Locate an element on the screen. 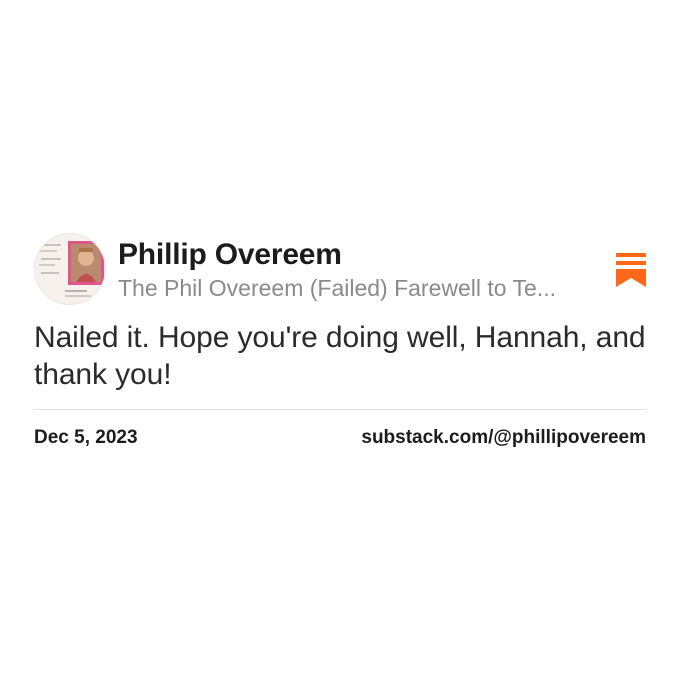 This screenshot has height=680, width=680. divider is located at coordinates (340, 409).